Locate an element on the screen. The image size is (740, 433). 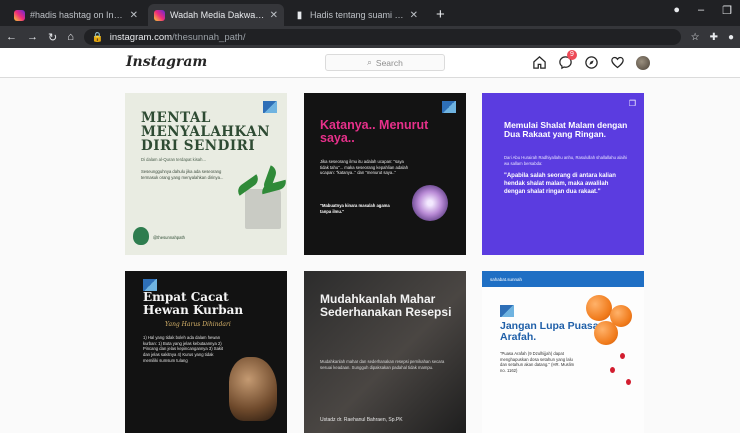
messenger-icon: 9 is located at coordinates (567, 60).